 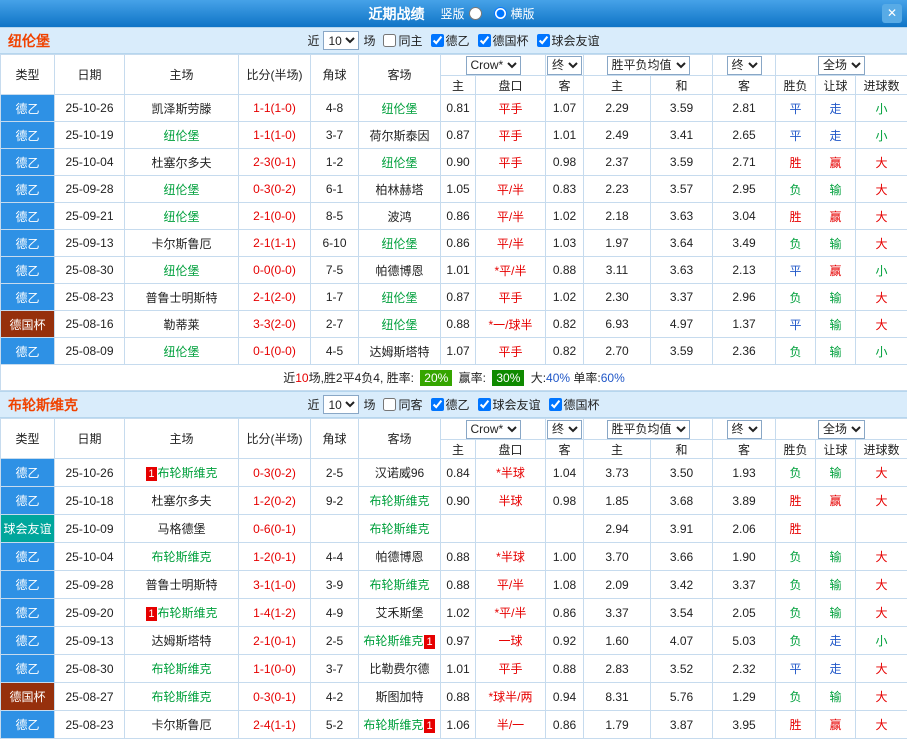 What do you see at coordinates (472, 378) in the screenshot?
I see `summary-part: 赢率:` at bounding box center [472, 378].